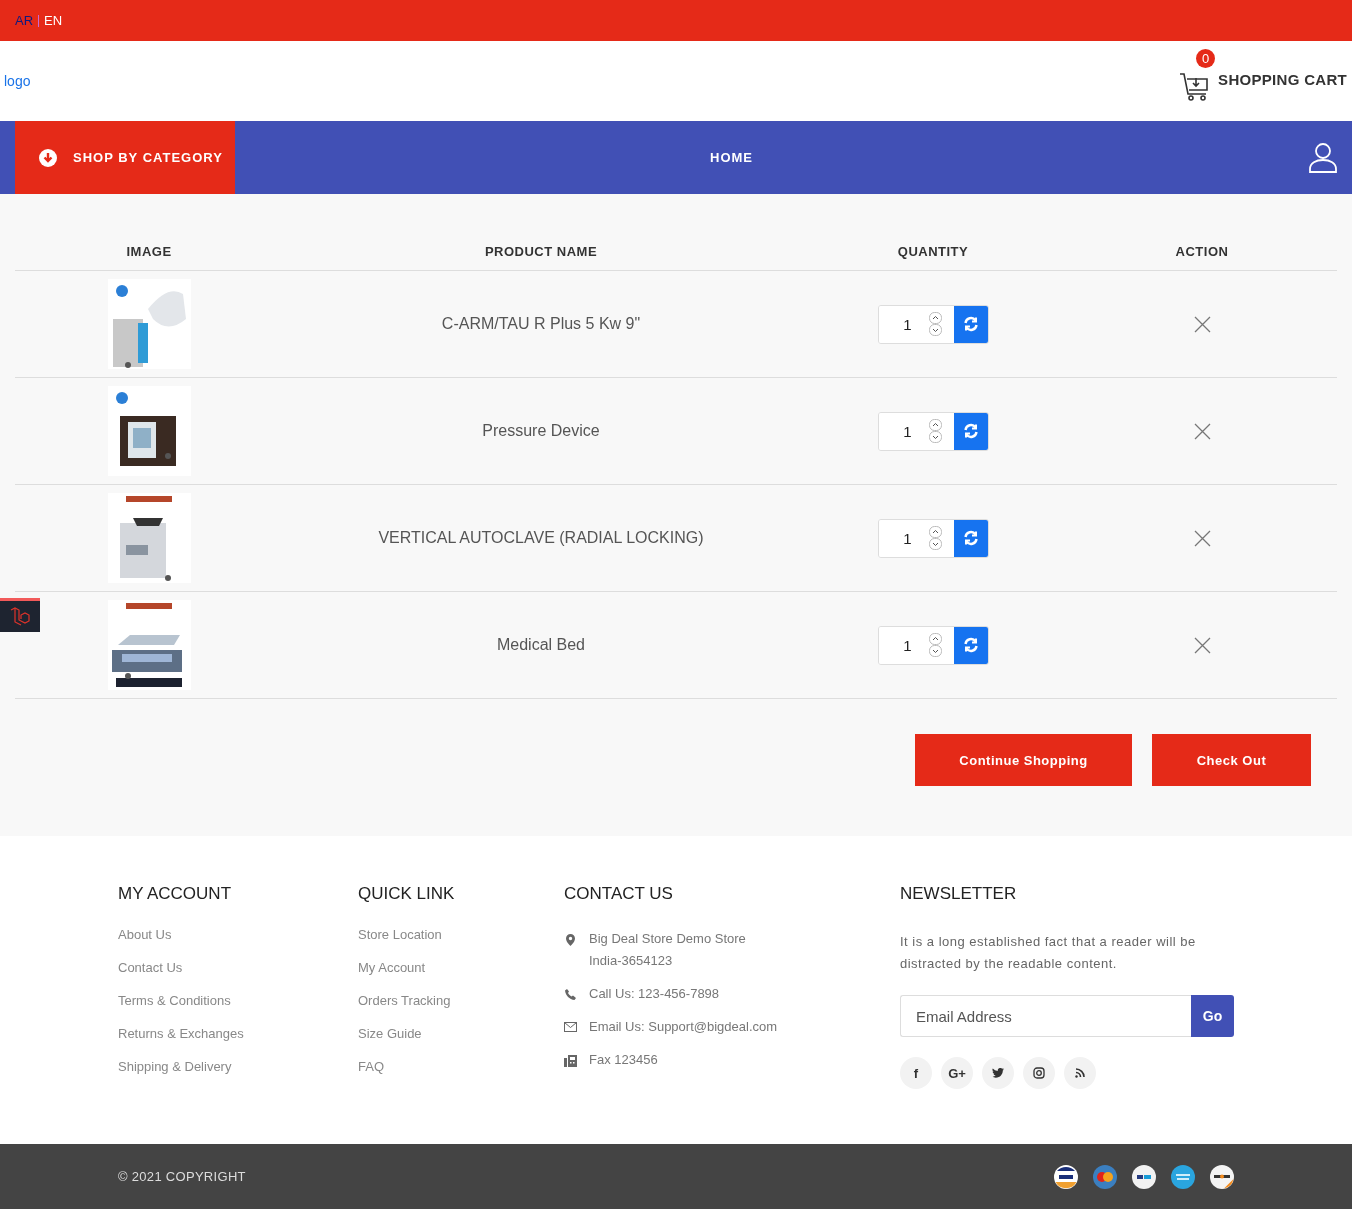 The image size is (1352, 1209). What do you see at coordinates (541, 431) in the screenshot?
I see `product-name: Pressure Device` at bounding box center [541, 431].